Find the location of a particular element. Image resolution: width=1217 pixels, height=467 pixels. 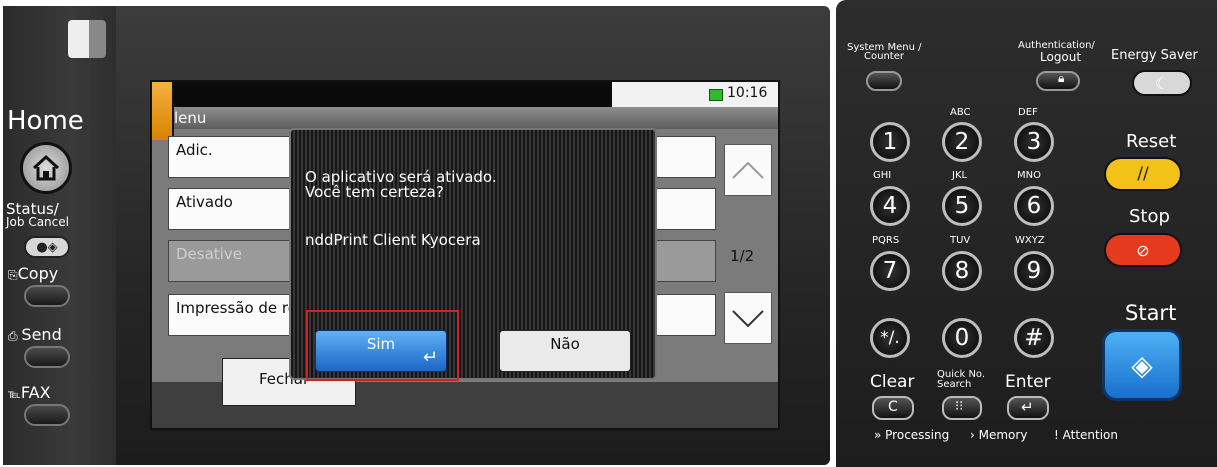

clock: 10:16 is located at coordinates (747, 93).